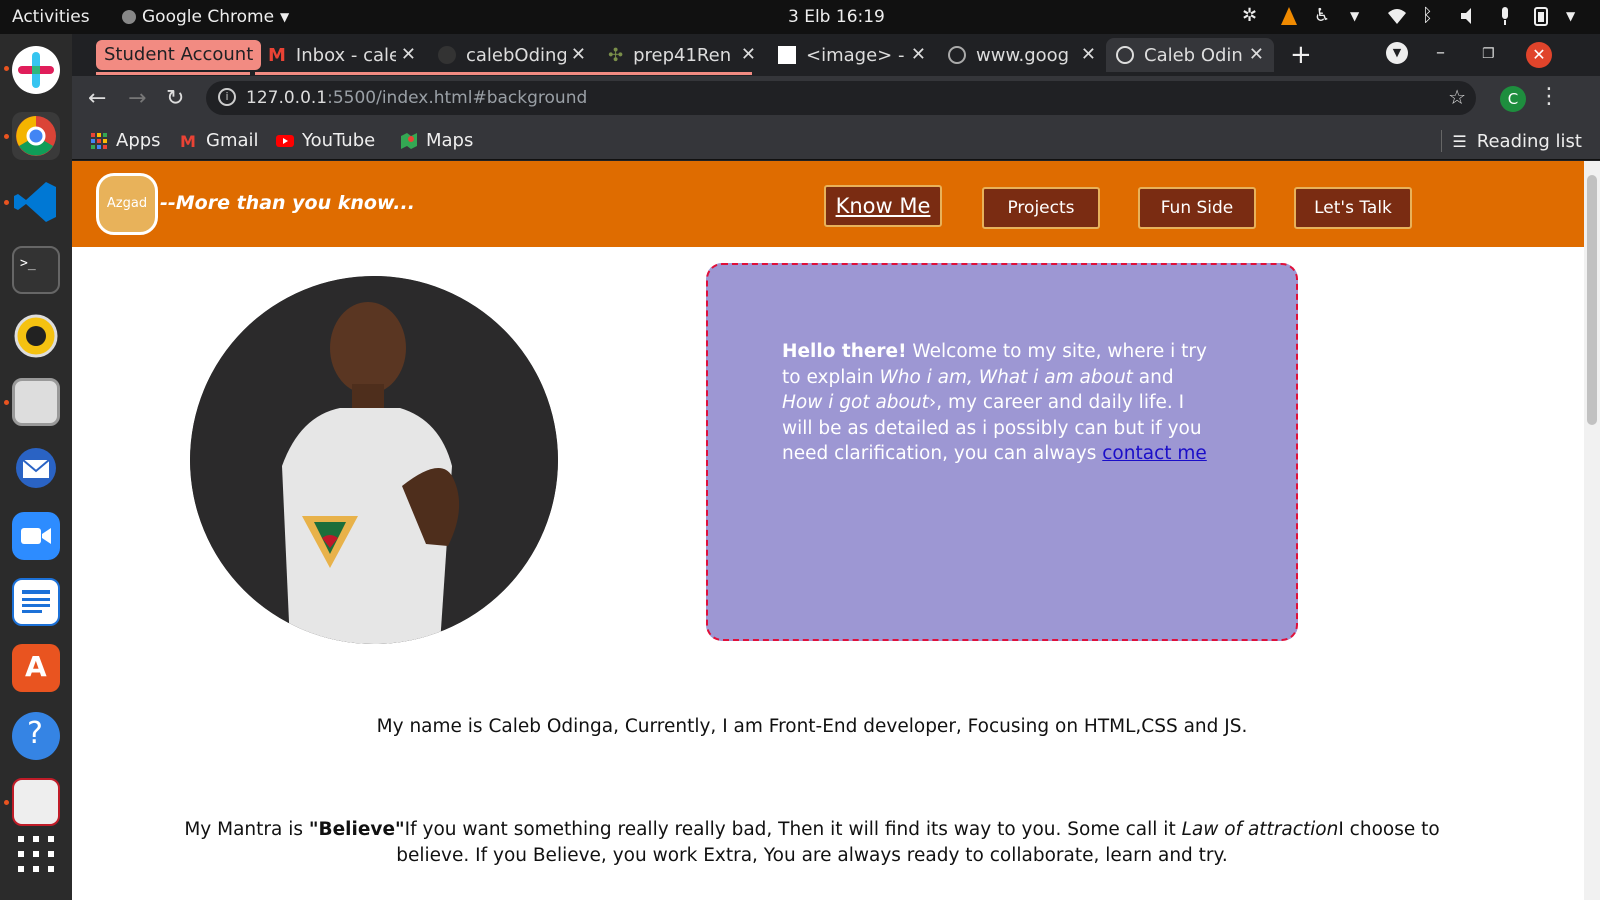 This screenshot has height=900, width=1600. Describe the element at coordinates (457, 98) in the screenshot. I see `url-path: :5500/index.html#background` at that location.